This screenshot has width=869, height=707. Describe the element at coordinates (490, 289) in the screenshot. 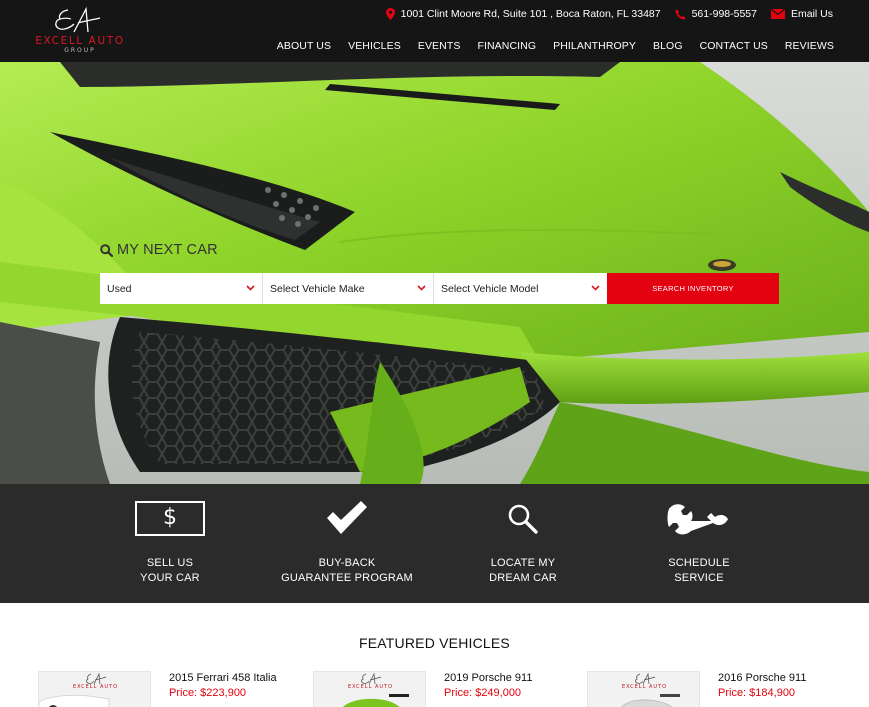

I see `model-placeholder: Select Vehicle Model` at that location.